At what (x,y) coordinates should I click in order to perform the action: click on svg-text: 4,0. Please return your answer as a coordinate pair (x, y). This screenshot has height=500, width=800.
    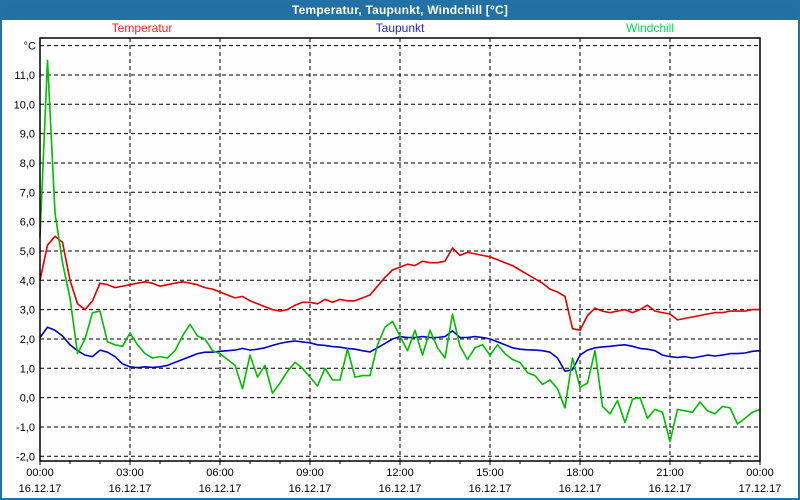
    Looking at the image, I should click on (27, 281).